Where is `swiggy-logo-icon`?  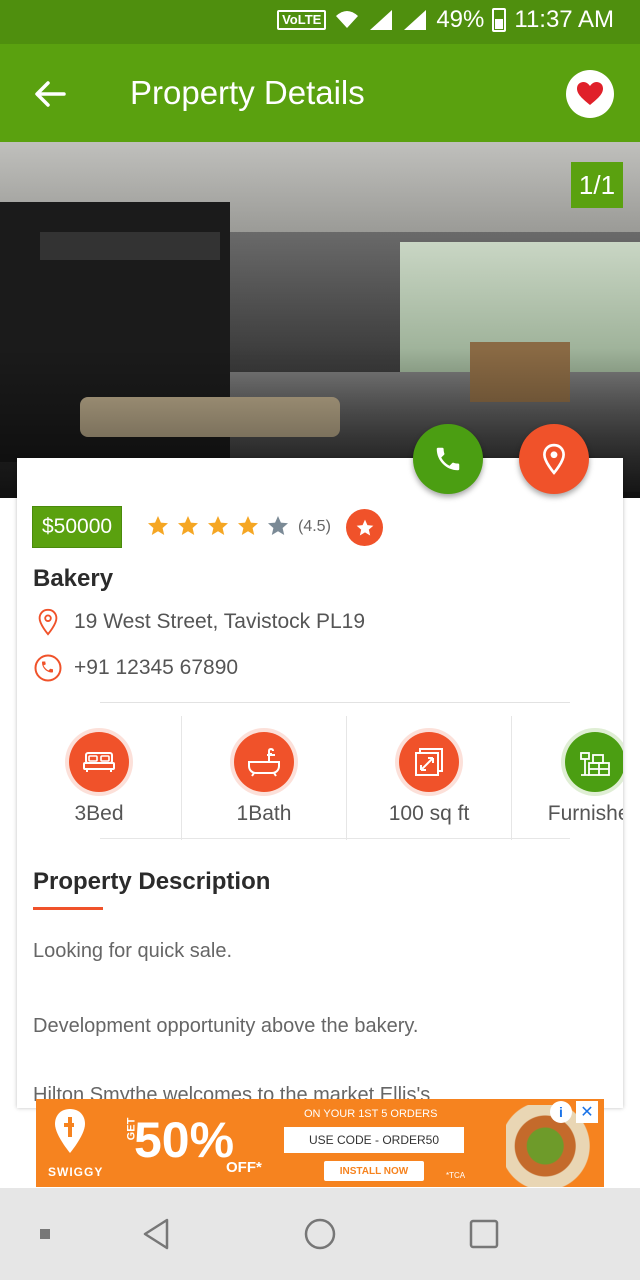
swiggy-logo-icon is located at coordinates (70, 1131).